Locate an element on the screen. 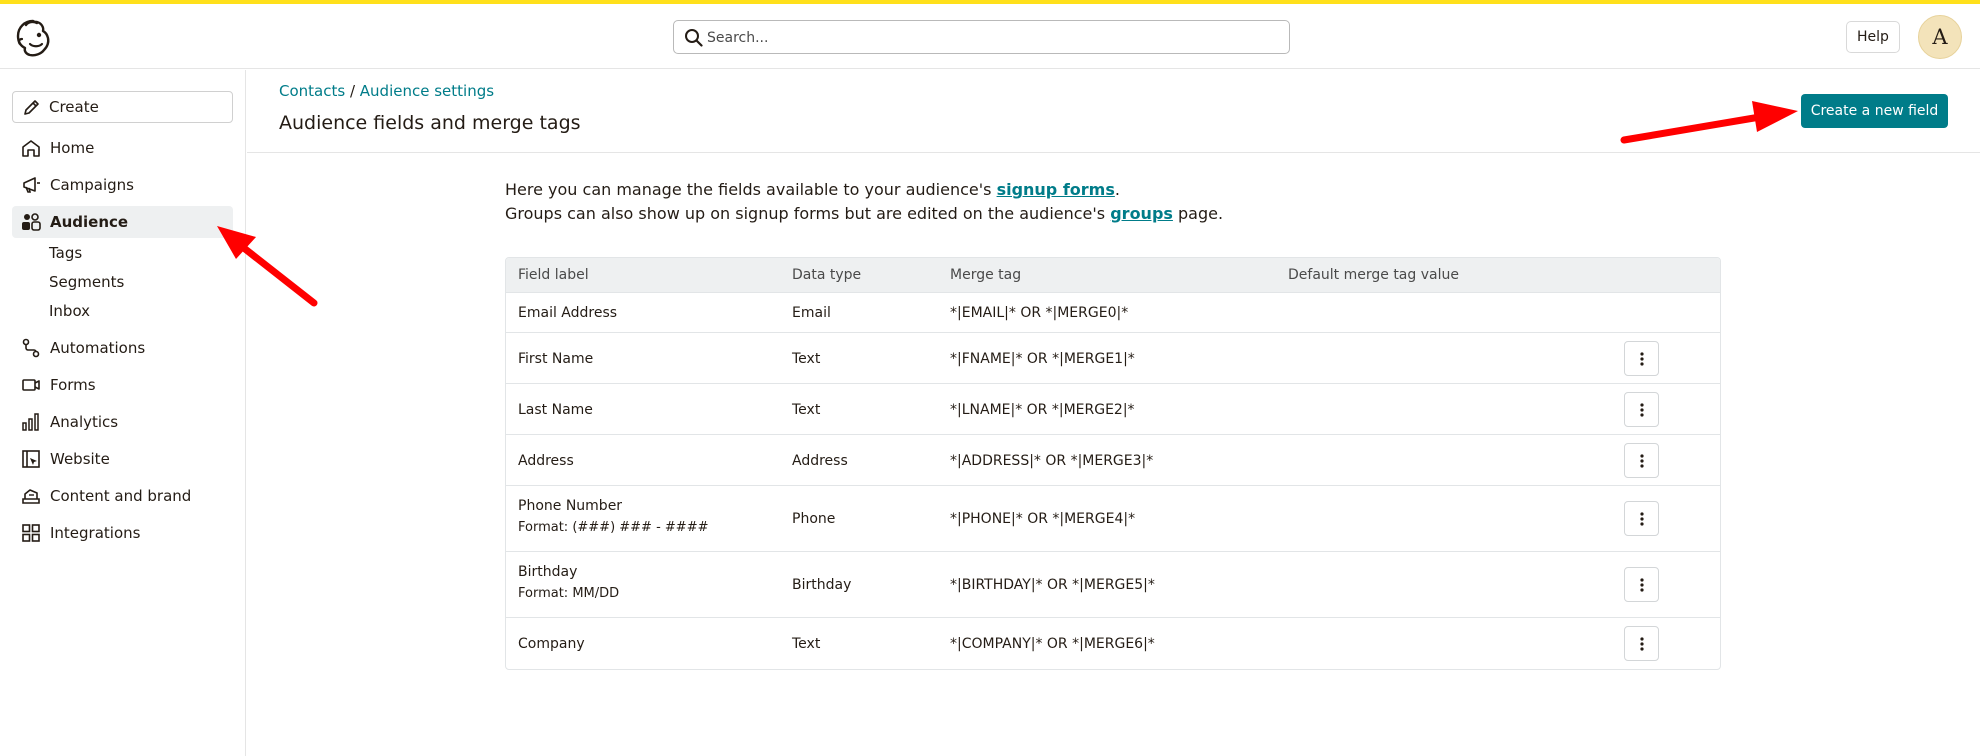 This screenshot has height=756, width=1980. data-type: Address is located at coordinates (820, 461).